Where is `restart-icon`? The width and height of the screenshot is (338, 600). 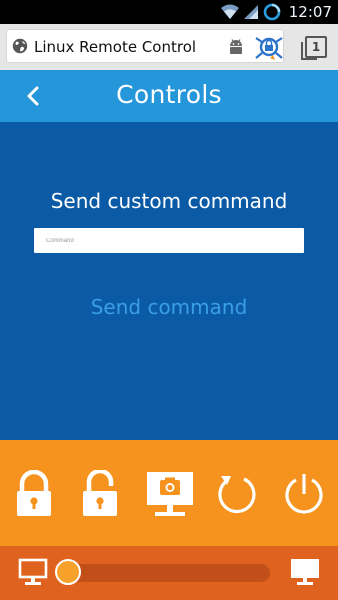 restart-icon is located at coordinates (236, 494).